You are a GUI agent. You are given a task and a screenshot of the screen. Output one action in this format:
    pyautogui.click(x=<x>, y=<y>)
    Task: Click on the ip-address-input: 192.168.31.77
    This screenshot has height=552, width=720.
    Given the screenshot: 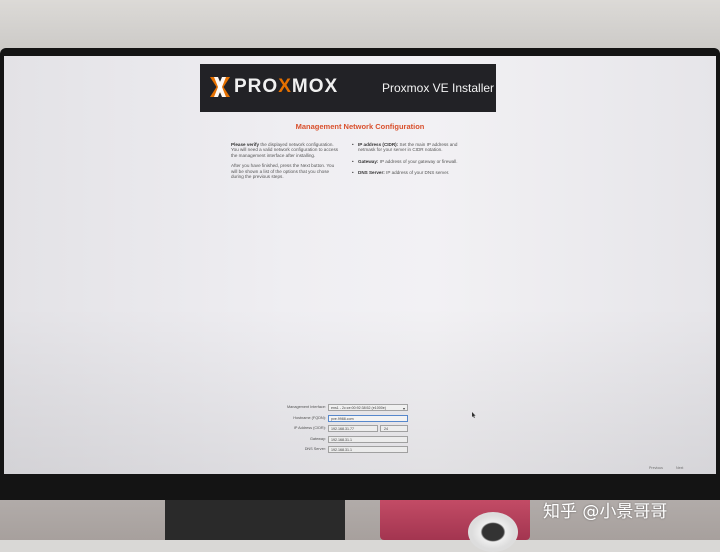 What is the action you would take?
    pyautogui.click(x=353, y=428)
    